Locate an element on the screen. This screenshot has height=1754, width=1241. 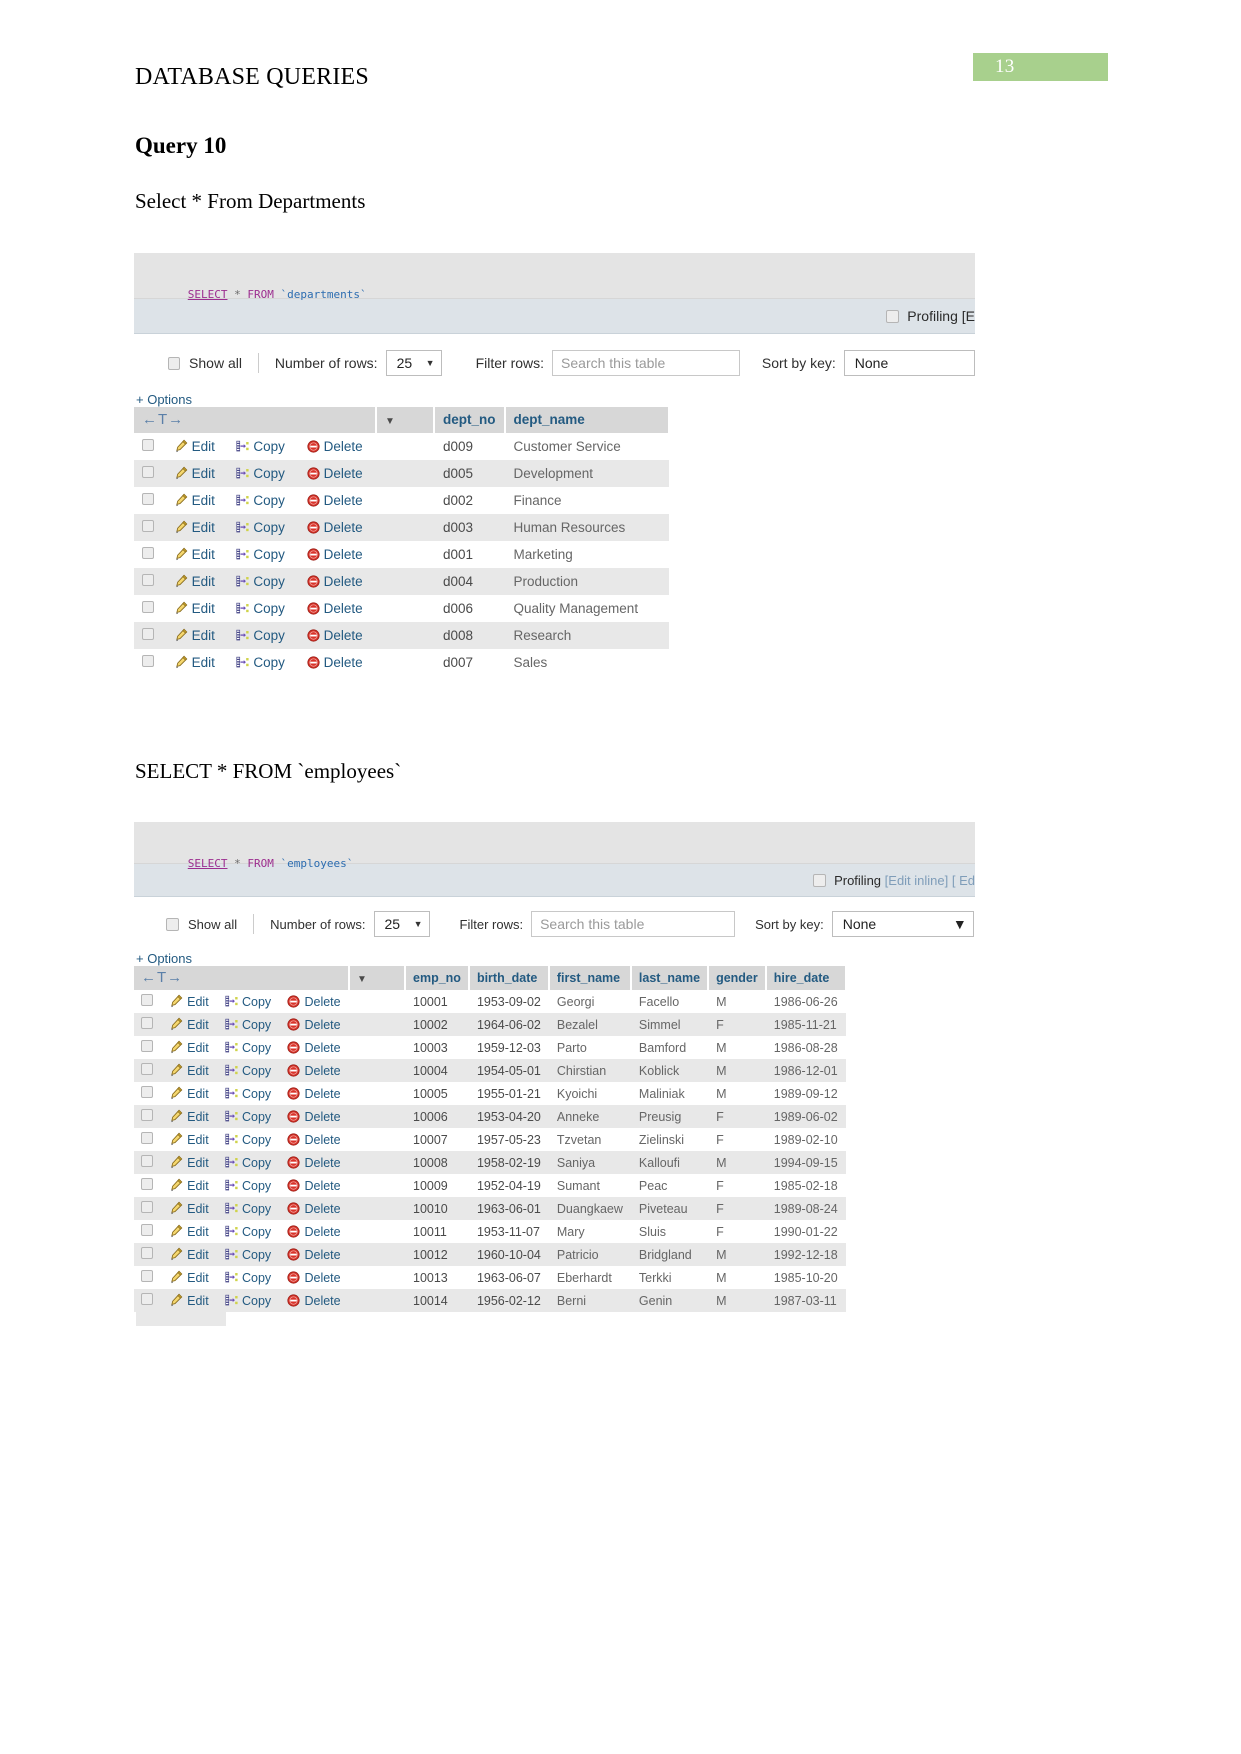
edit-inline-link: [Edit inline] is located at coordinates (917, 880).